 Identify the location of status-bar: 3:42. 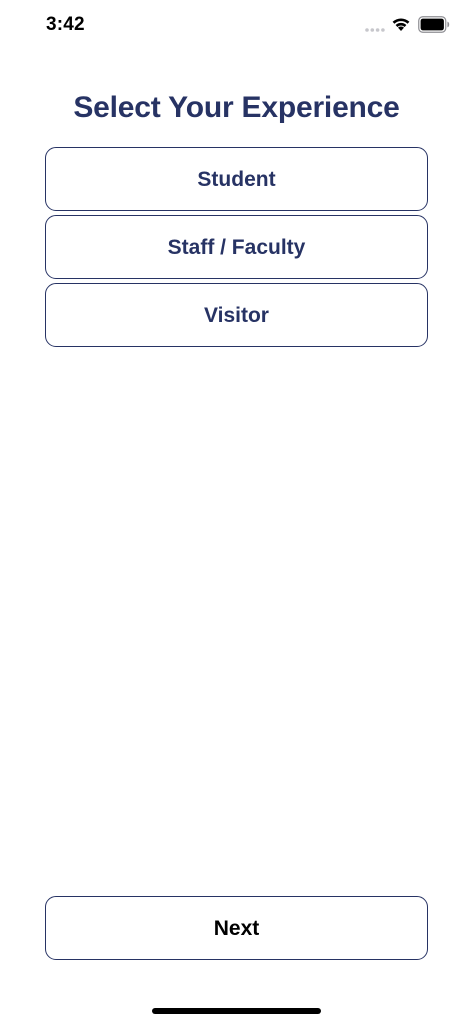
(236, 26).